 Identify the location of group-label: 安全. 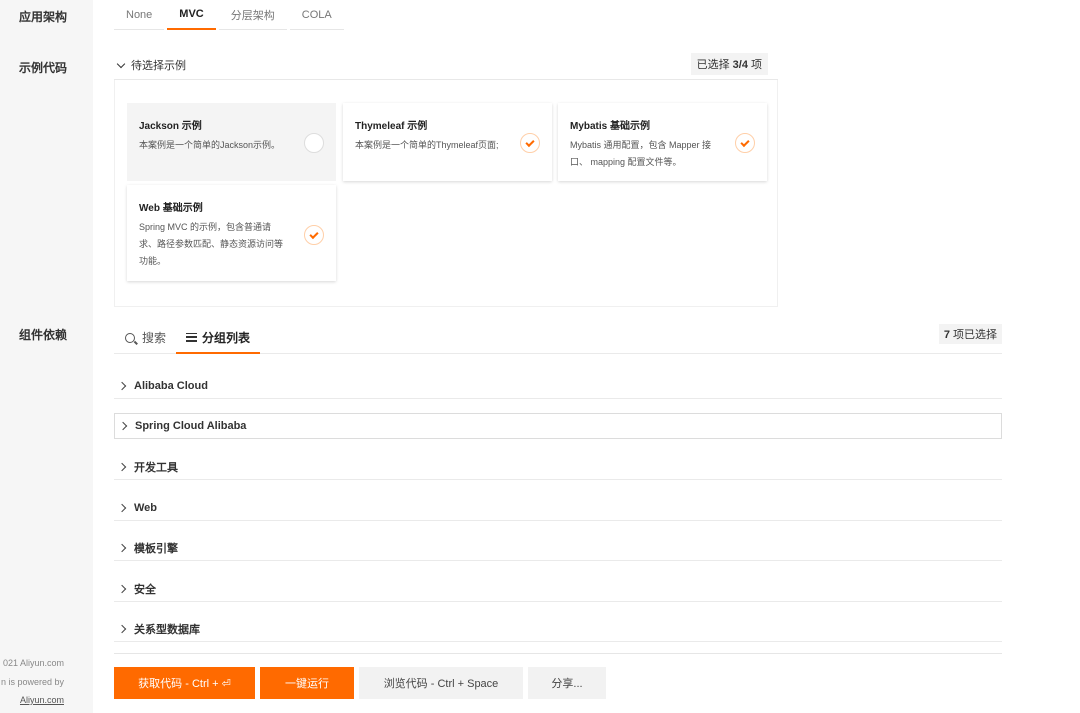
(145, 590).